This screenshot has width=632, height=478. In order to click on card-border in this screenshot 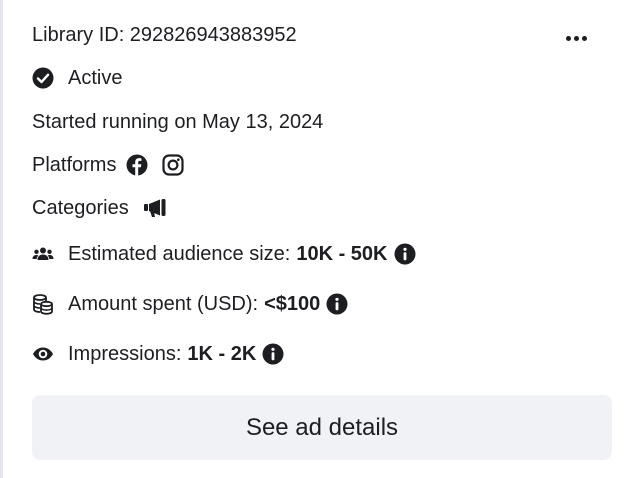, I will do `click(1, 239)`.